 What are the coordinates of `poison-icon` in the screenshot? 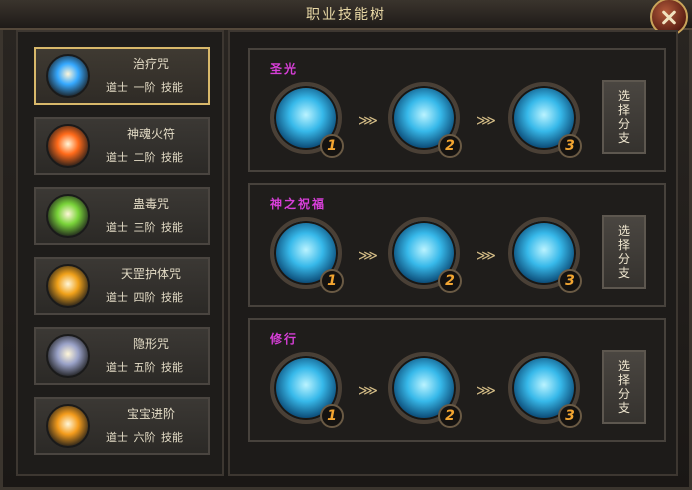 It's located at (68, 216).